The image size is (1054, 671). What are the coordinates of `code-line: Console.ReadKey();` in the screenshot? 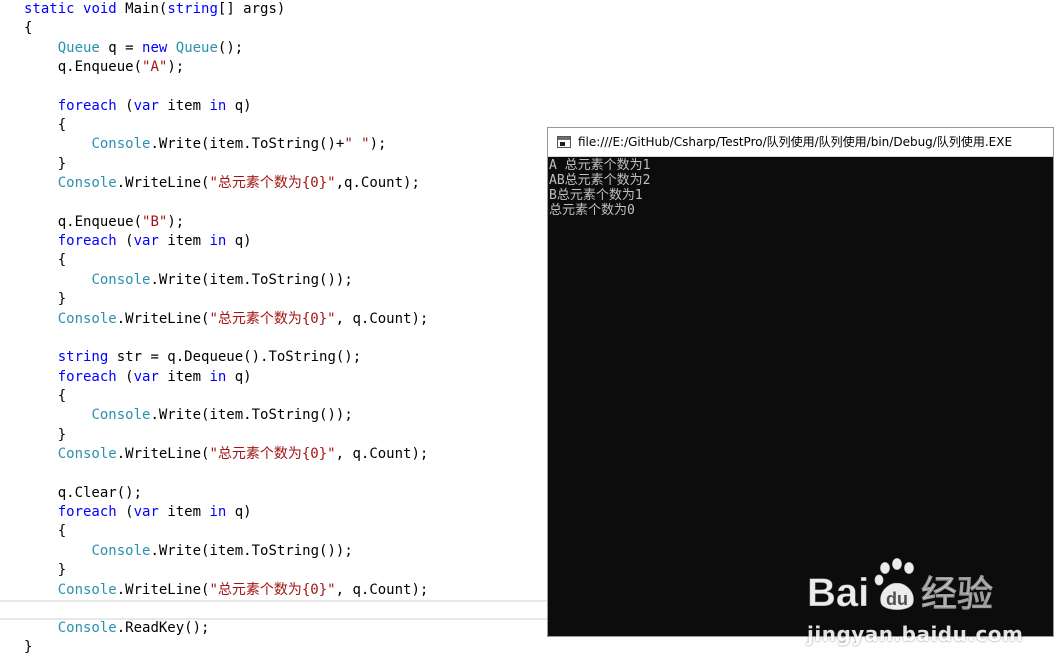 It's located at (117, 628).